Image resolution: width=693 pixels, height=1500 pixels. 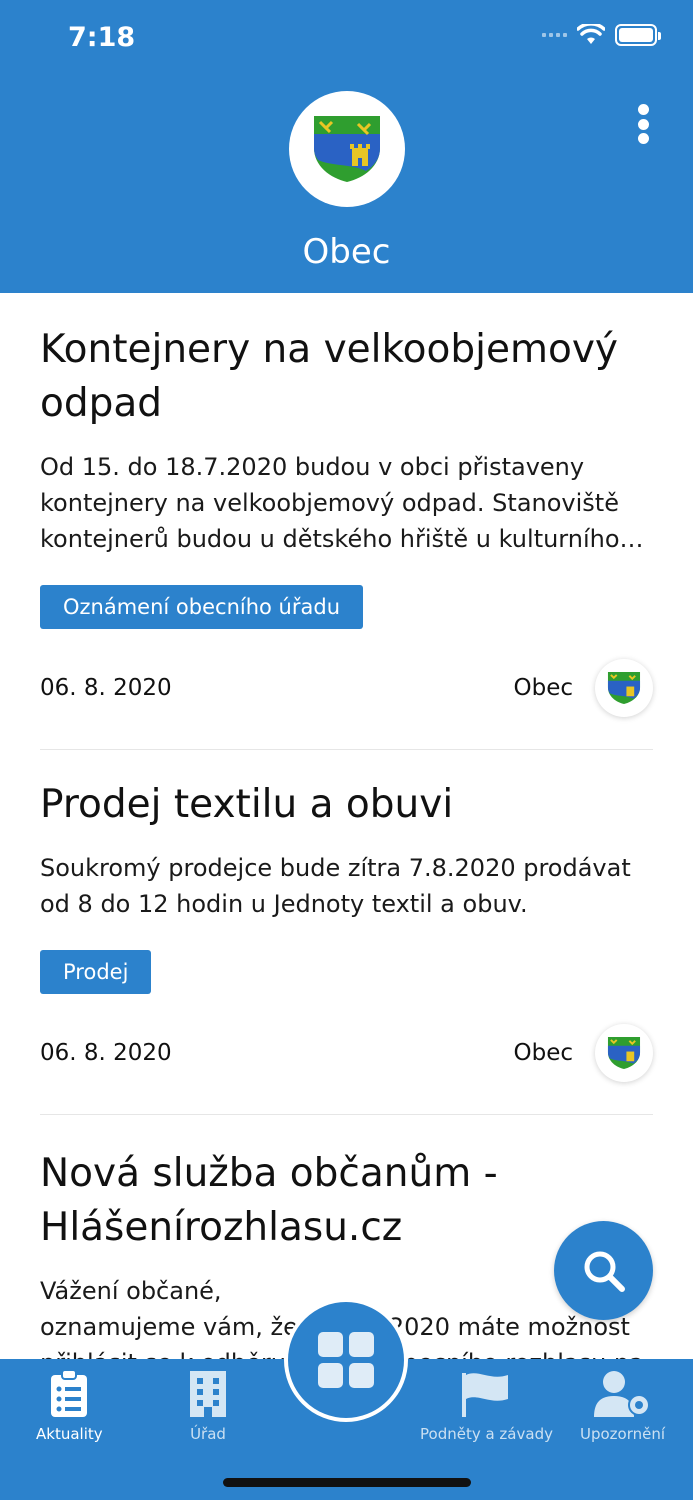 I want to click on wifi-icon, so click(x=591, y=34).